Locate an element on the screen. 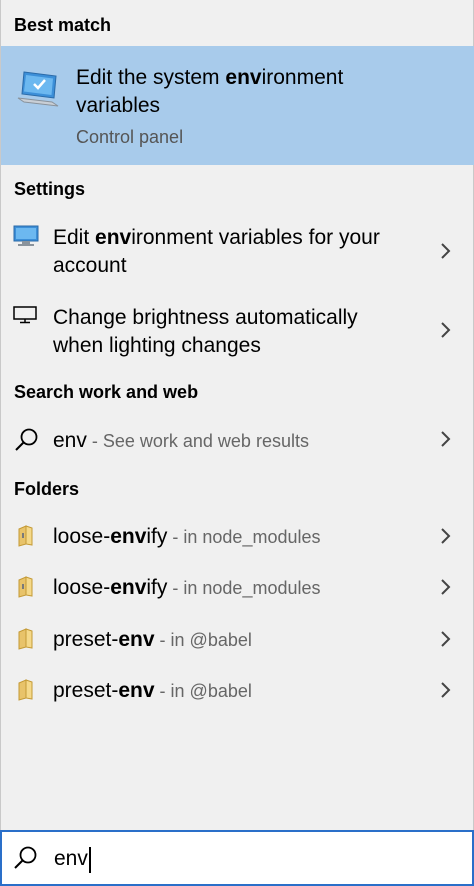  best-match-subtitle: Control panel is located at coordinates (130, 137).